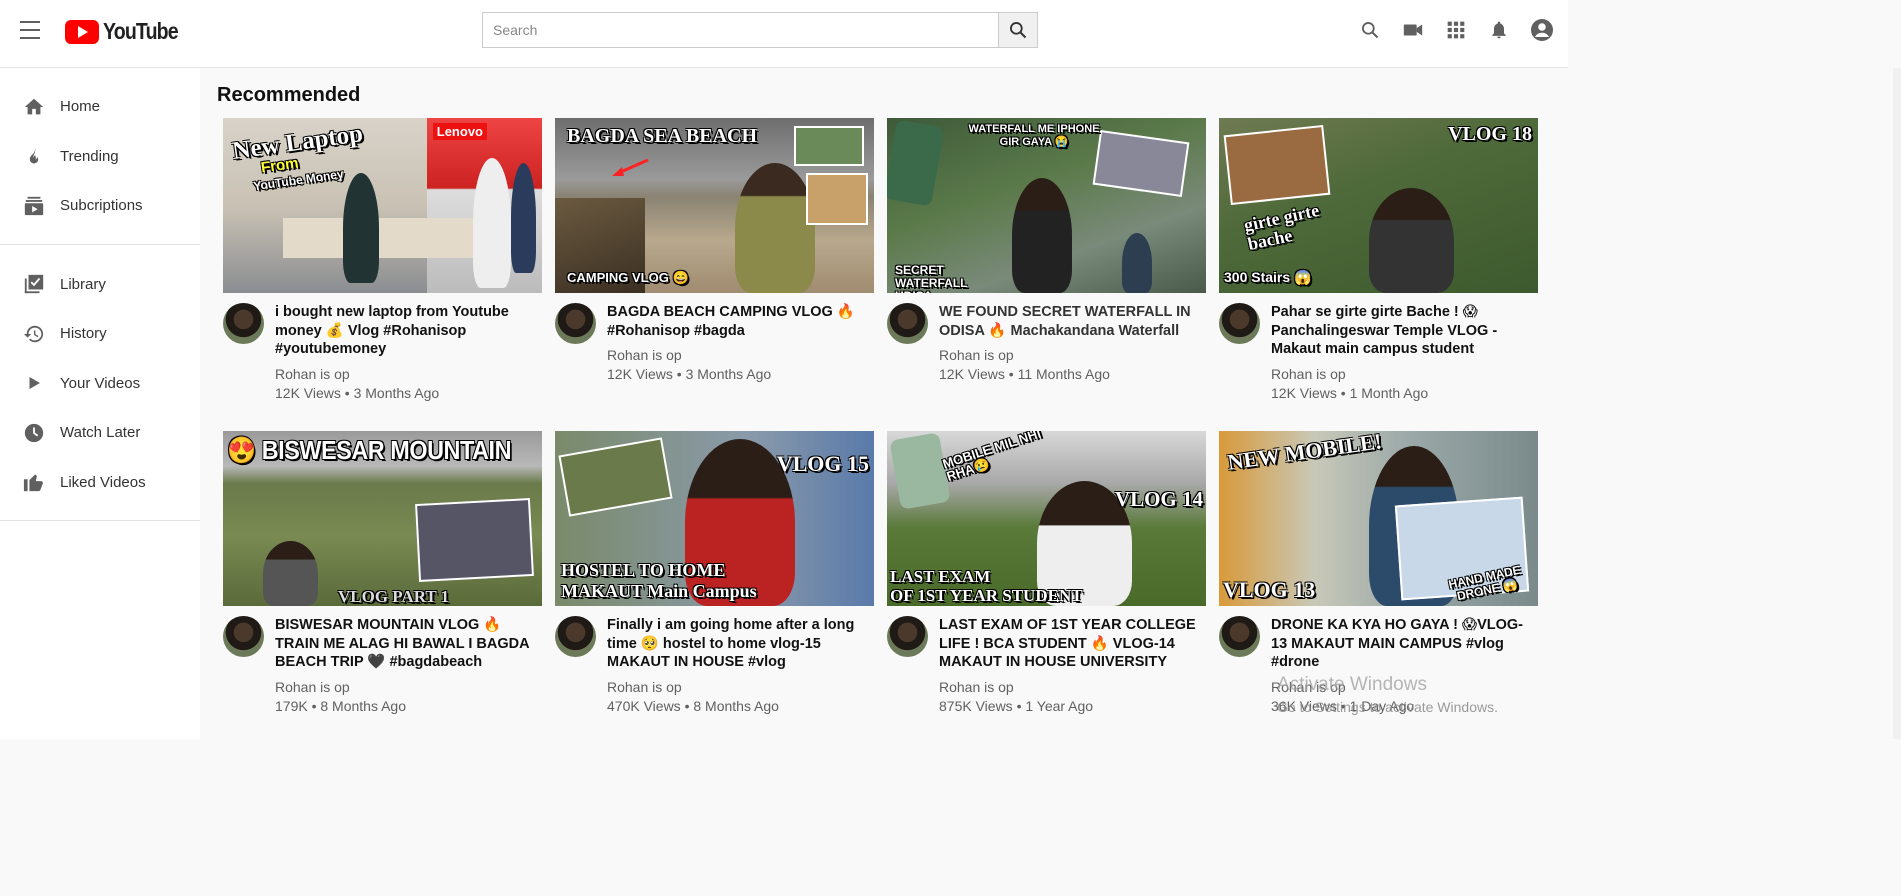 The height and width of the screenshot is (896, 1901). I want to click on arrow-icon, so click(630, 167).